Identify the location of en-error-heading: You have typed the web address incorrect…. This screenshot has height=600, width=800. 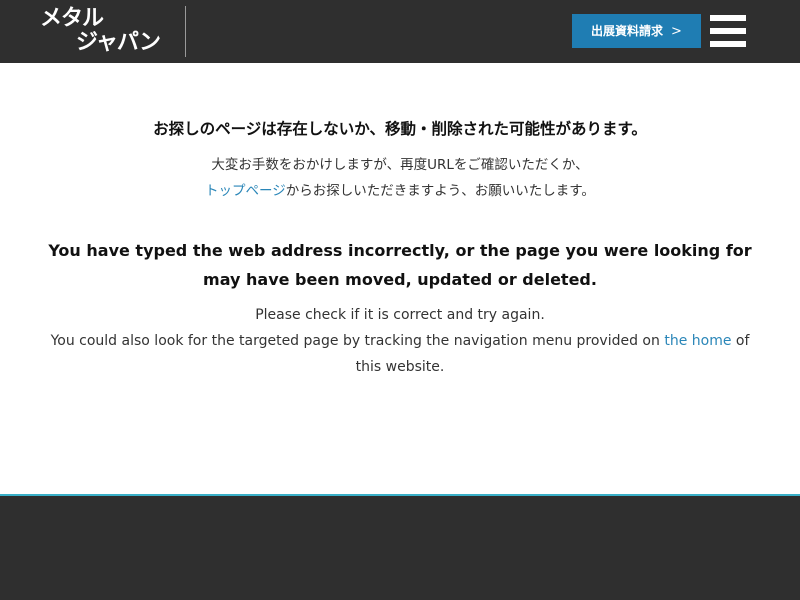
(400, 265).